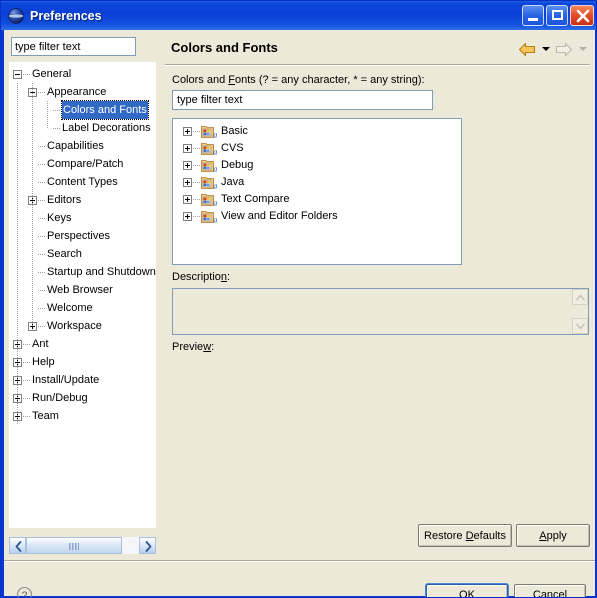  I want to click on tree-item-label: Search, so click(64, 254).